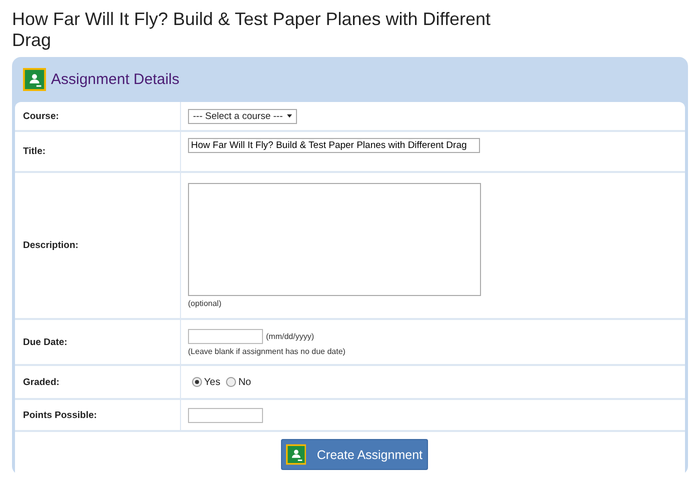  I want to click on field-label: Title:, so click(34, 151).